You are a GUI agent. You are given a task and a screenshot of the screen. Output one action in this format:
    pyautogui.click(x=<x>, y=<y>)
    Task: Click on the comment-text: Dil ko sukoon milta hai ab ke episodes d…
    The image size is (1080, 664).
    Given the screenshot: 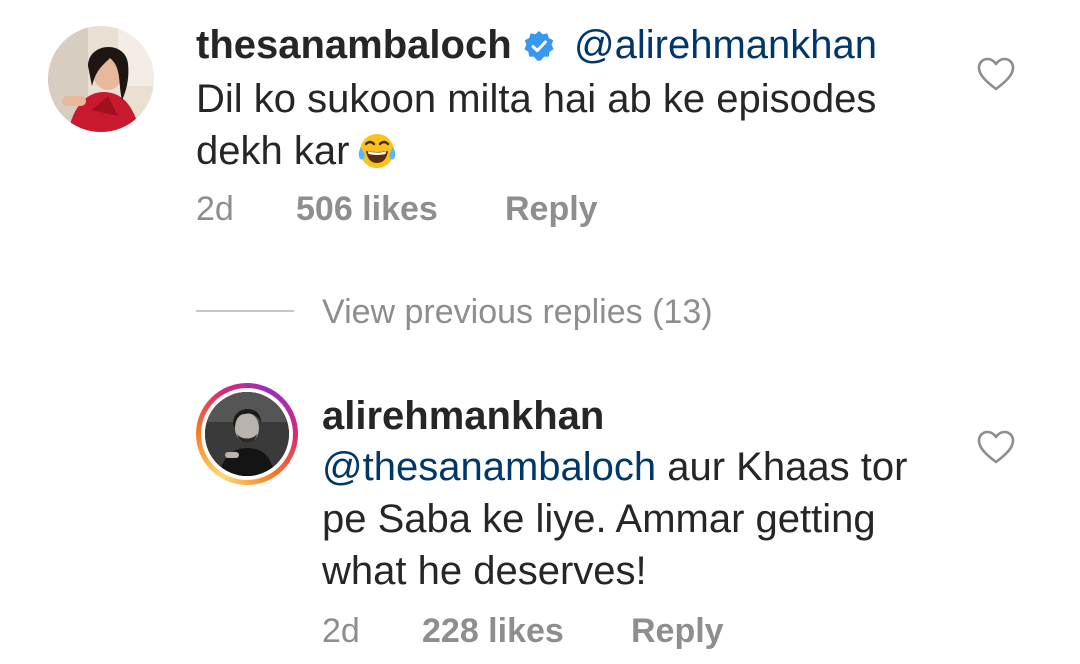 What is the action you would take?
    pyautogui.click(x=566, y=125)
    